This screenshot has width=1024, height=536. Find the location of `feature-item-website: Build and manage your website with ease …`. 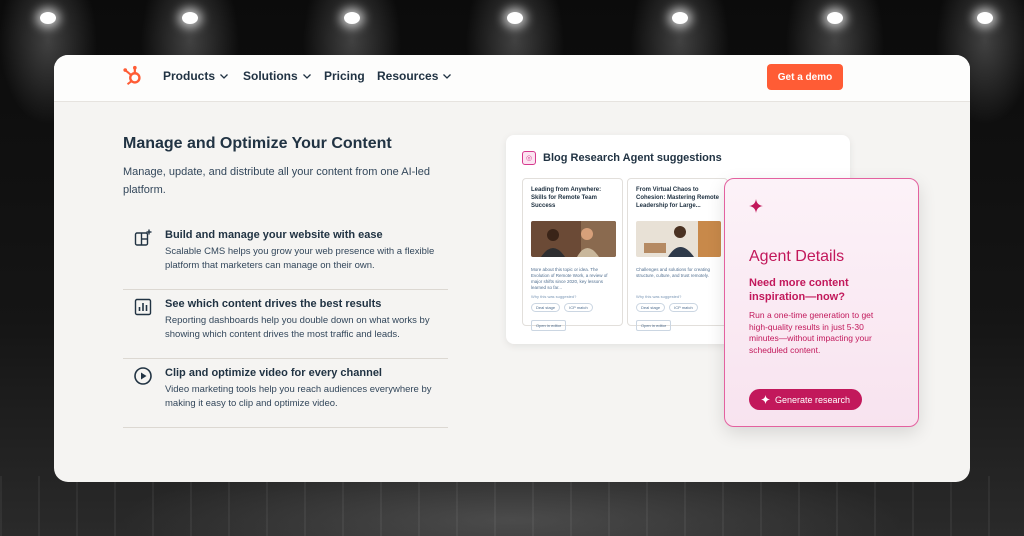

feature-item-website: Build and manage your website with ease … is located at coordinates (285, 255).